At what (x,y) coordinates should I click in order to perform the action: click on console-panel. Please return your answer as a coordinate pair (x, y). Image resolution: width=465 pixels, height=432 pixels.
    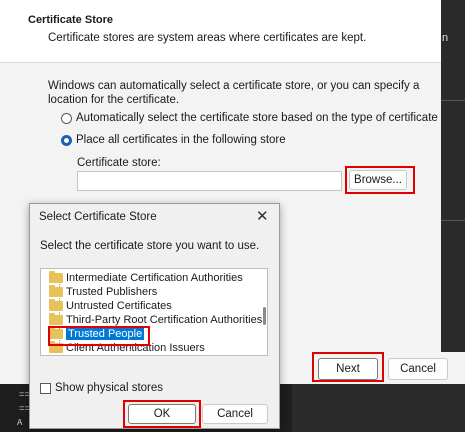
    Looking at the image, I should click on (378, 408).